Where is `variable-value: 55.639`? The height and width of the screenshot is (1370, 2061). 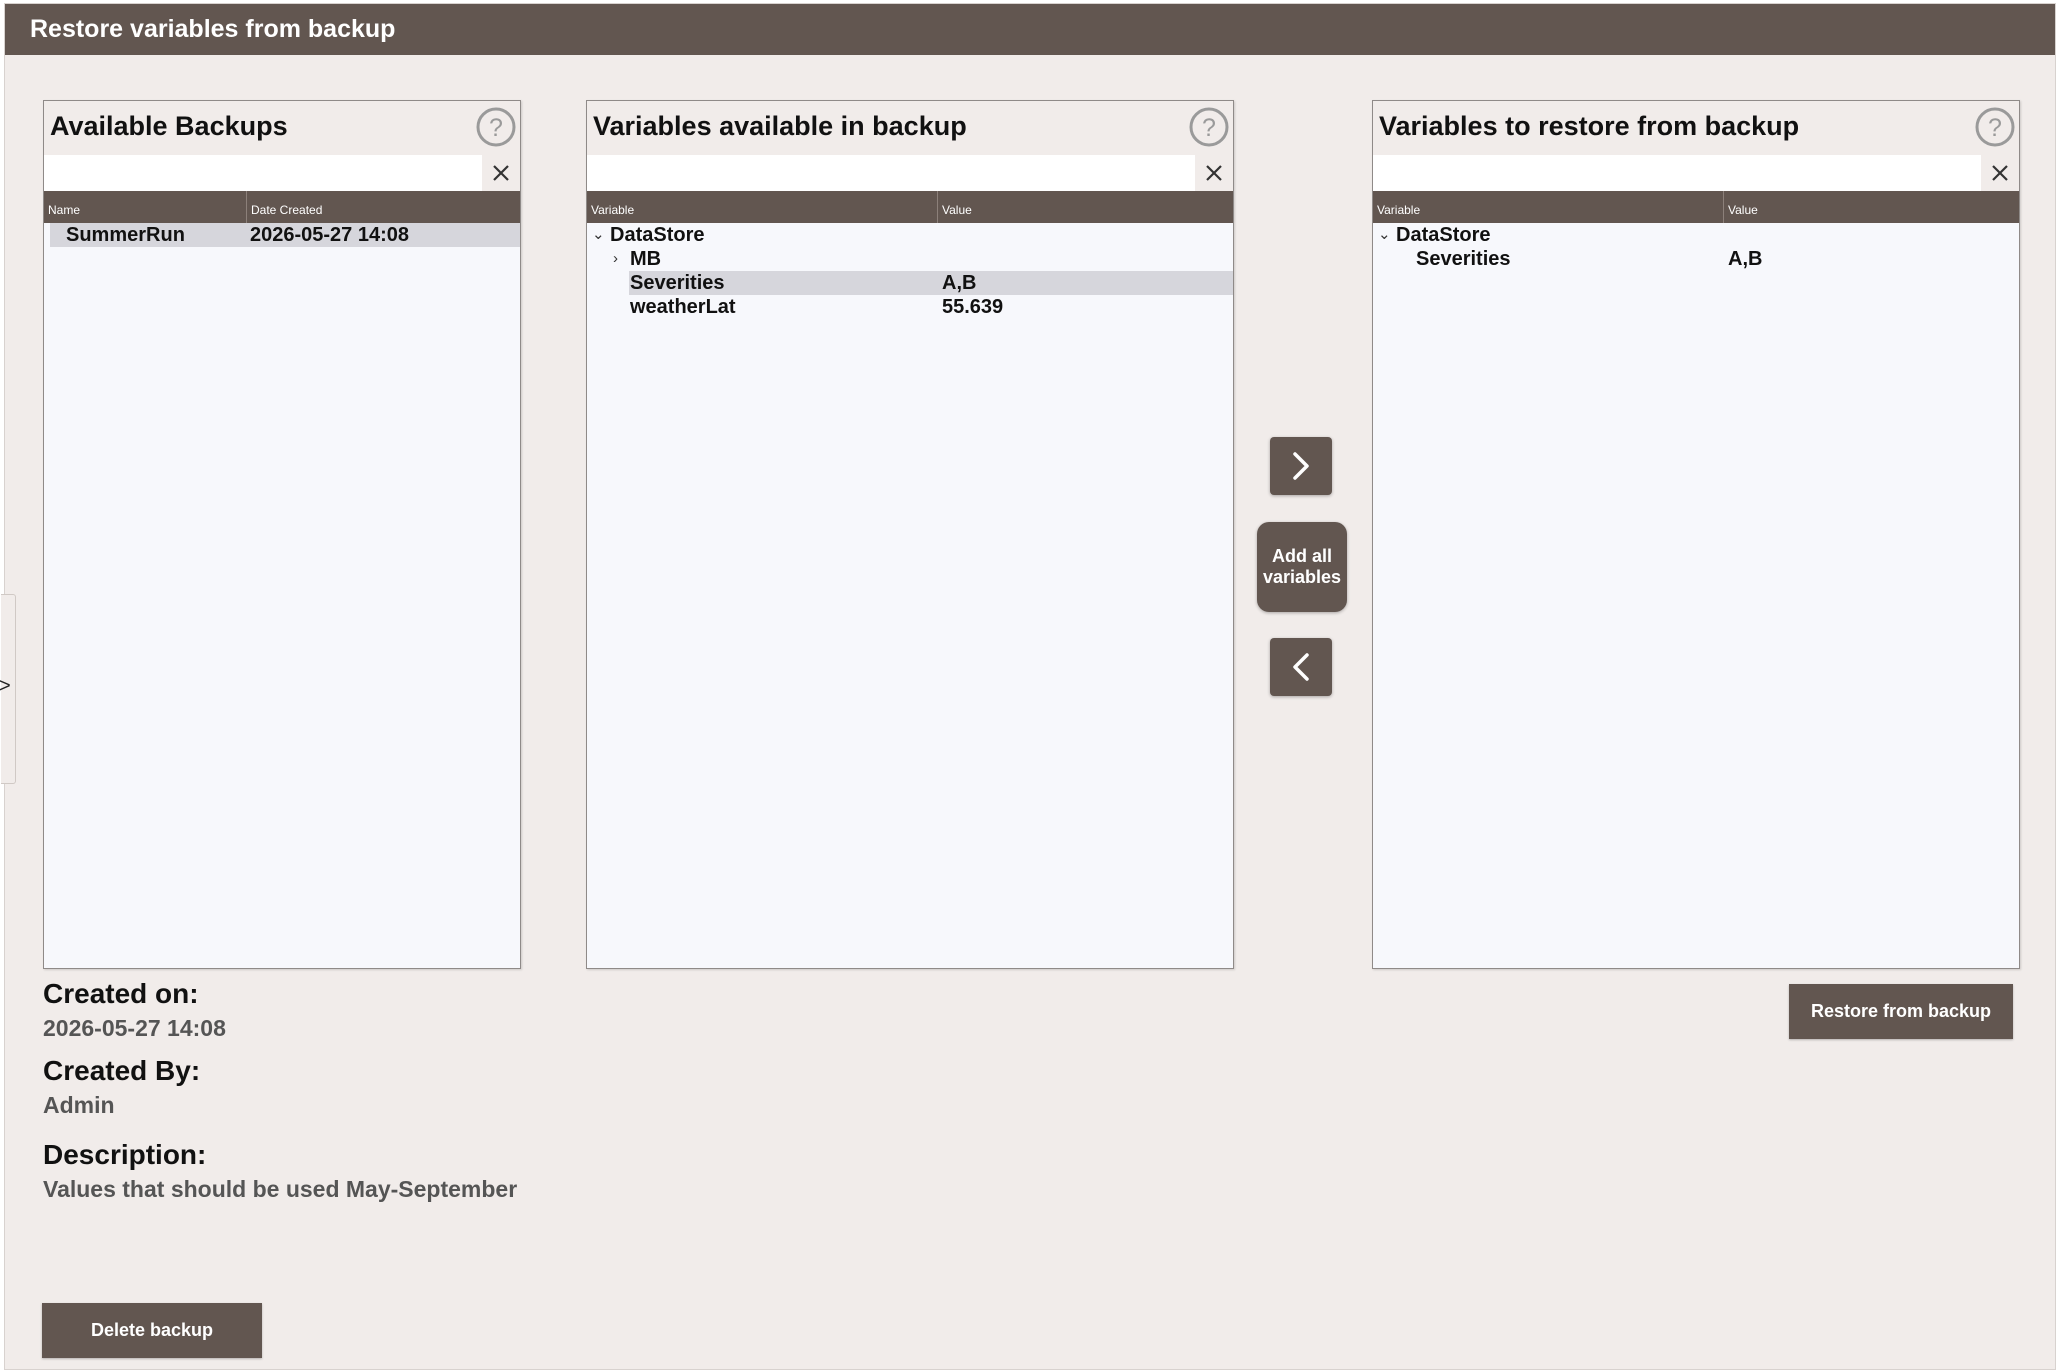
variable-value: 55.639 is located at coordinates (973, 307).